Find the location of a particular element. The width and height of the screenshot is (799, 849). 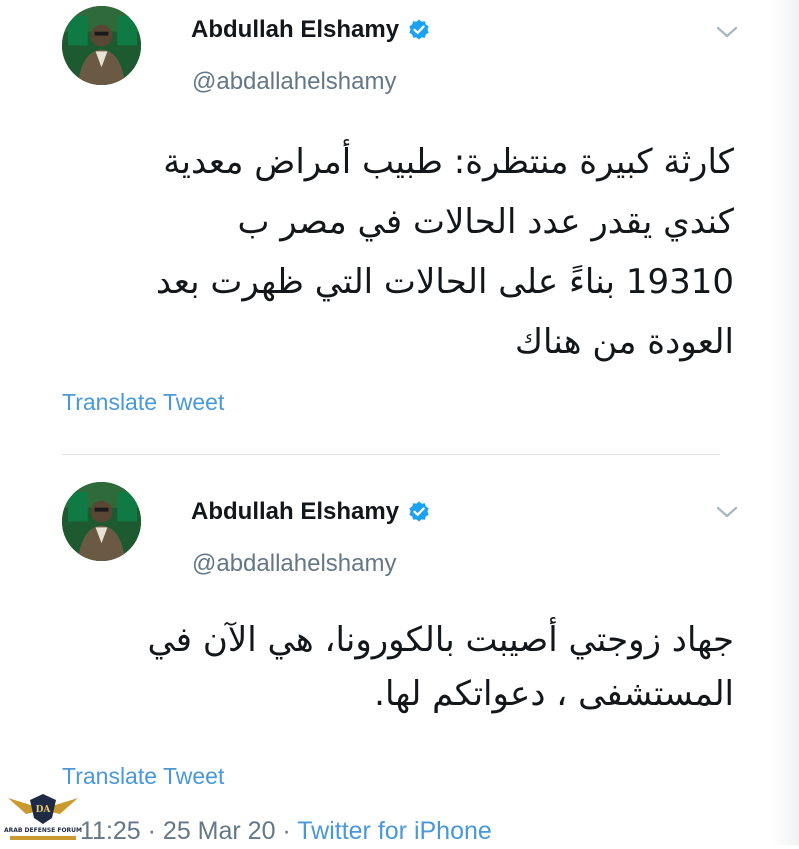

svg-text: DA is located at coordinates (44, 810).